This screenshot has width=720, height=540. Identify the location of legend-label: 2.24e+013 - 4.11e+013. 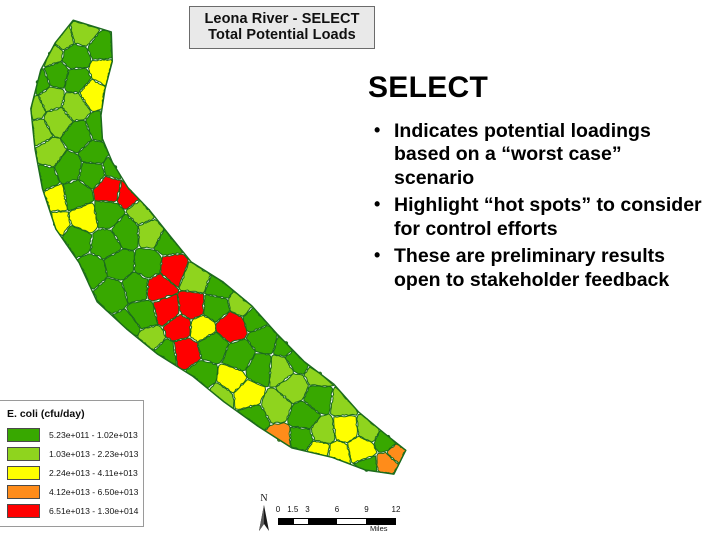
(93, 472).